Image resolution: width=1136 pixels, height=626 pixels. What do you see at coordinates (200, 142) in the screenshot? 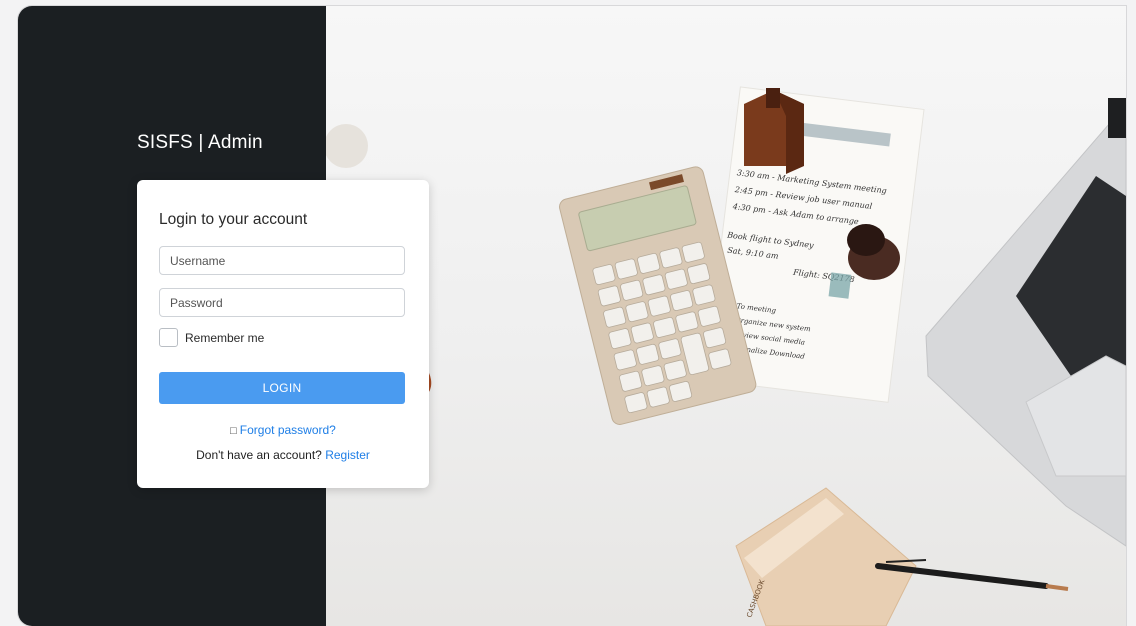
I see `brand-title: SISFS | Admin` at bounding box center [200, 142].